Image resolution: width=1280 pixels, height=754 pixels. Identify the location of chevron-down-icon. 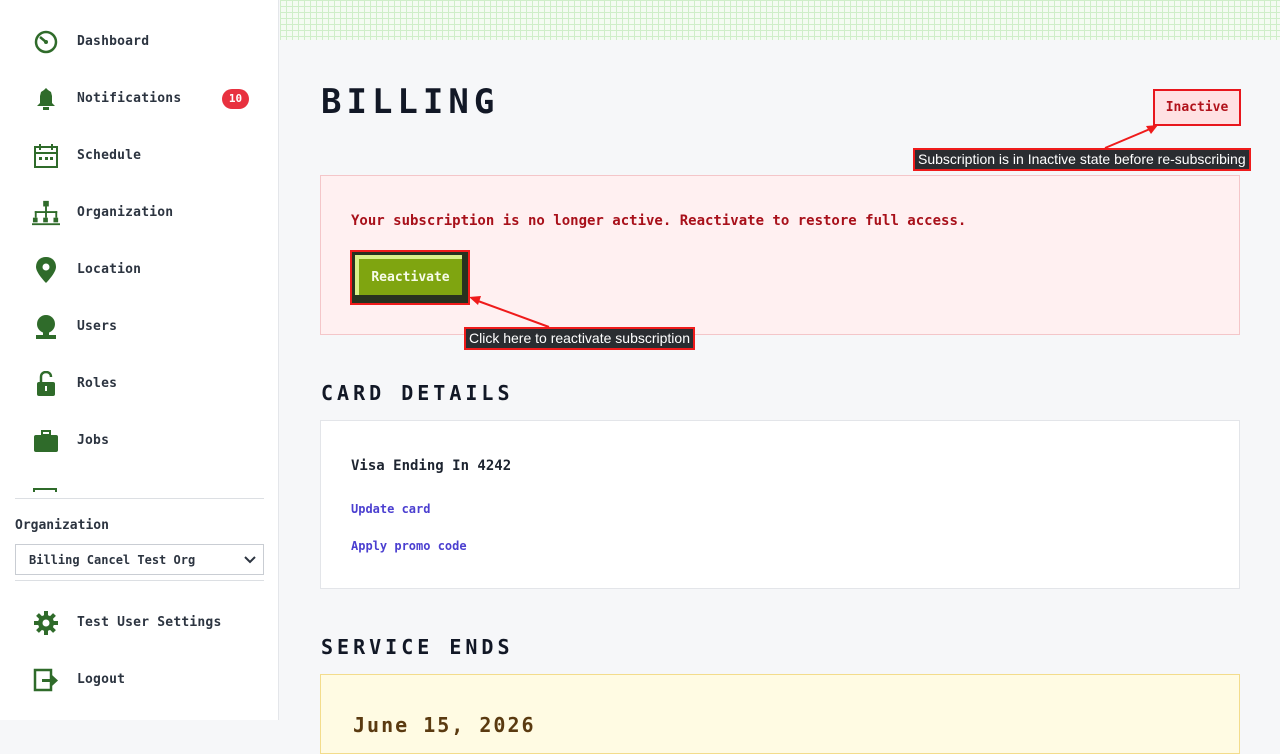
(250, 560).